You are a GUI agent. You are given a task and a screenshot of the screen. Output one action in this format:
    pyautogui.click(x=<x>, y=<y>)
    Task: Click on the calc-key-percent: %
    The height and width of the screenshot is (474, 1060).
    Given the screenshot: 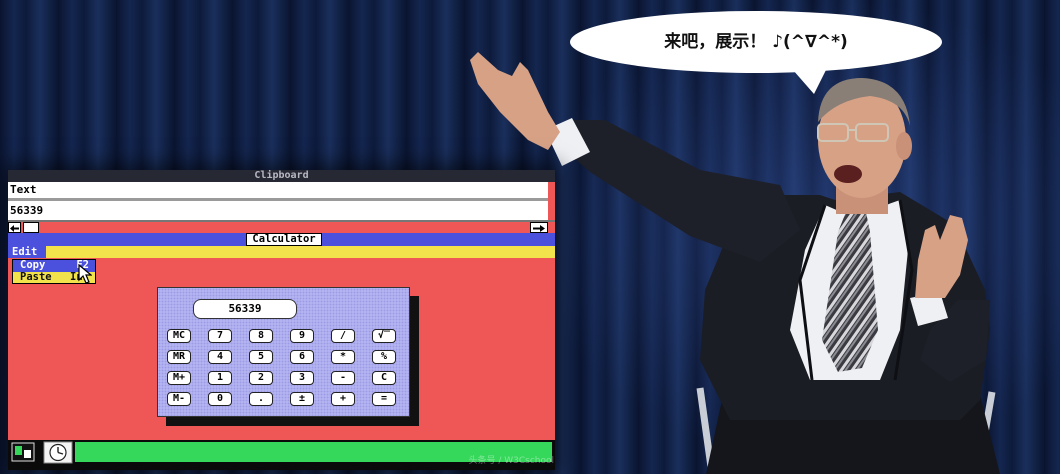 What is the action you would take?
    pyautogui.click(x=384, y=357)
    